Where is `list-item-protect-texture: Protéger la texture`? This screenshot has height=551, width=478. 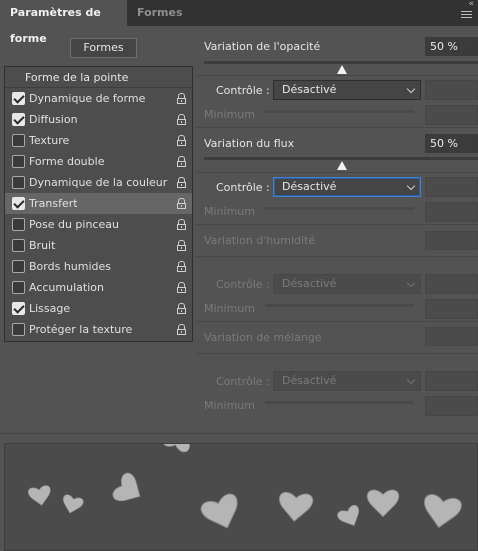
list-item-protect-texture: Protéger la texture is located at coordinates (98, 329).